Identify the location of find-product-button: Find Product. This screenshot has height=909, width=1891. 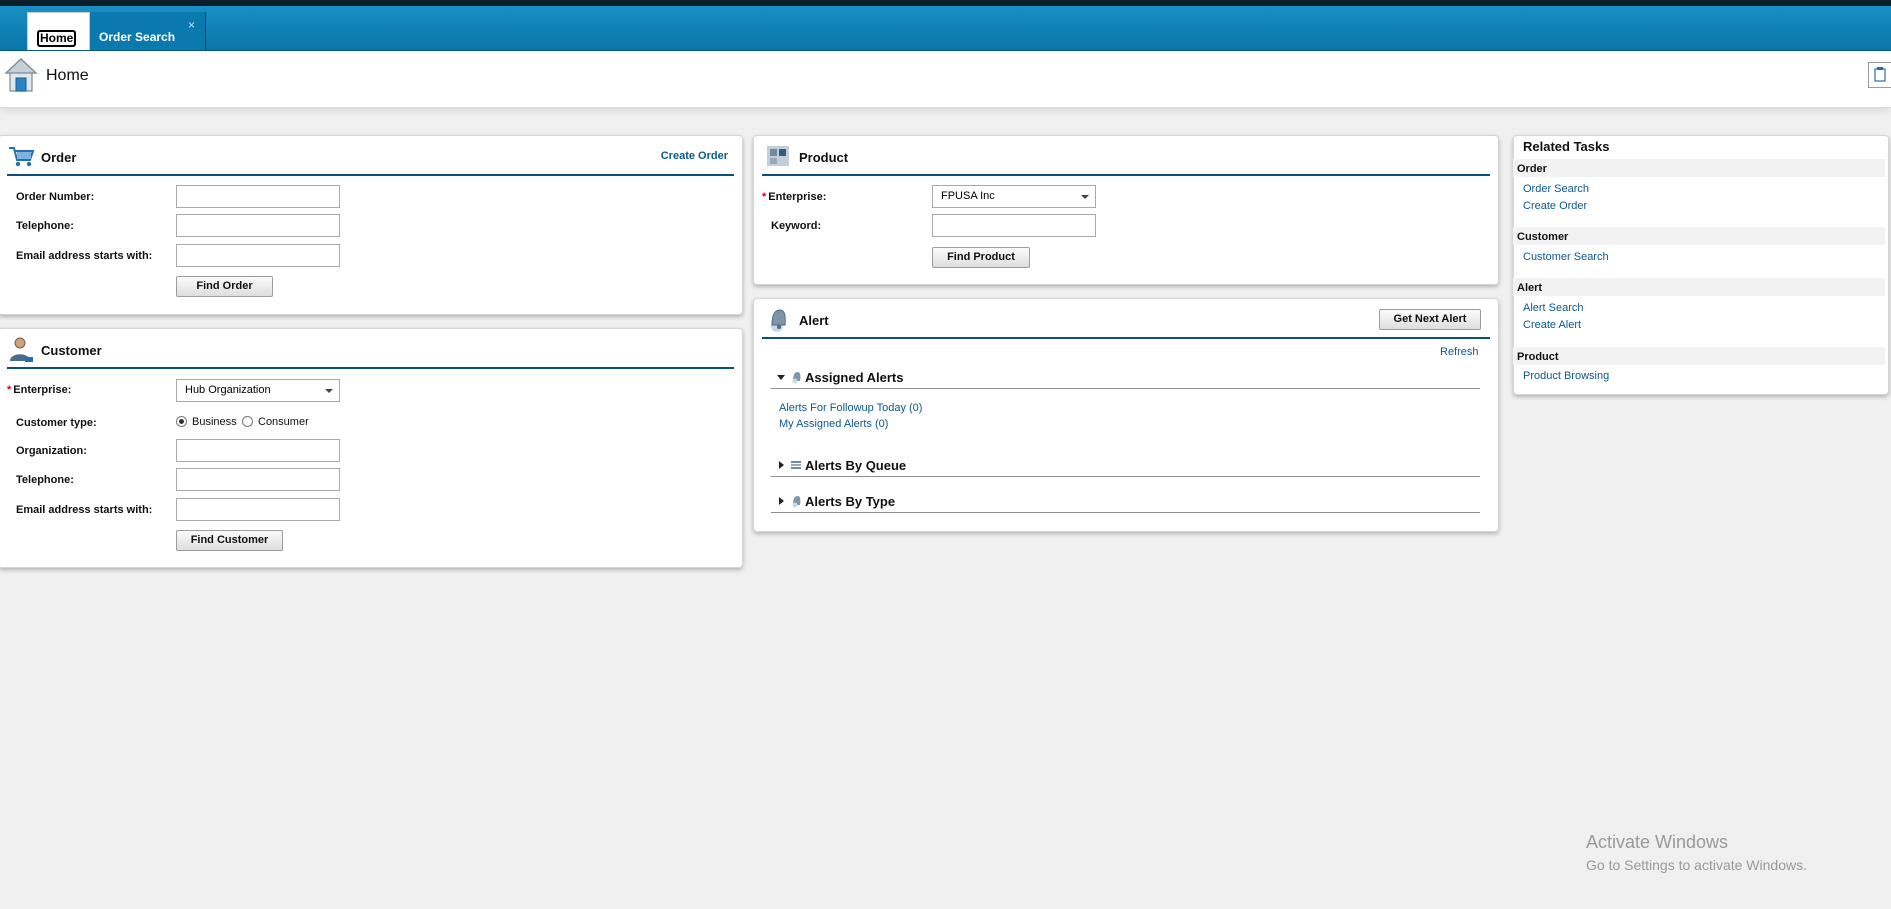
(981, 257).